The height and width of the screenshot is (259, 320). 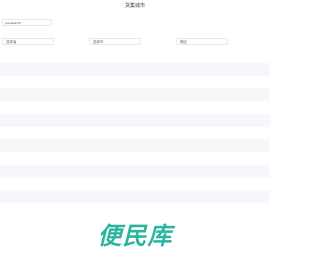 I want to click on province-select: 选择省, so click(x=28, y=41).